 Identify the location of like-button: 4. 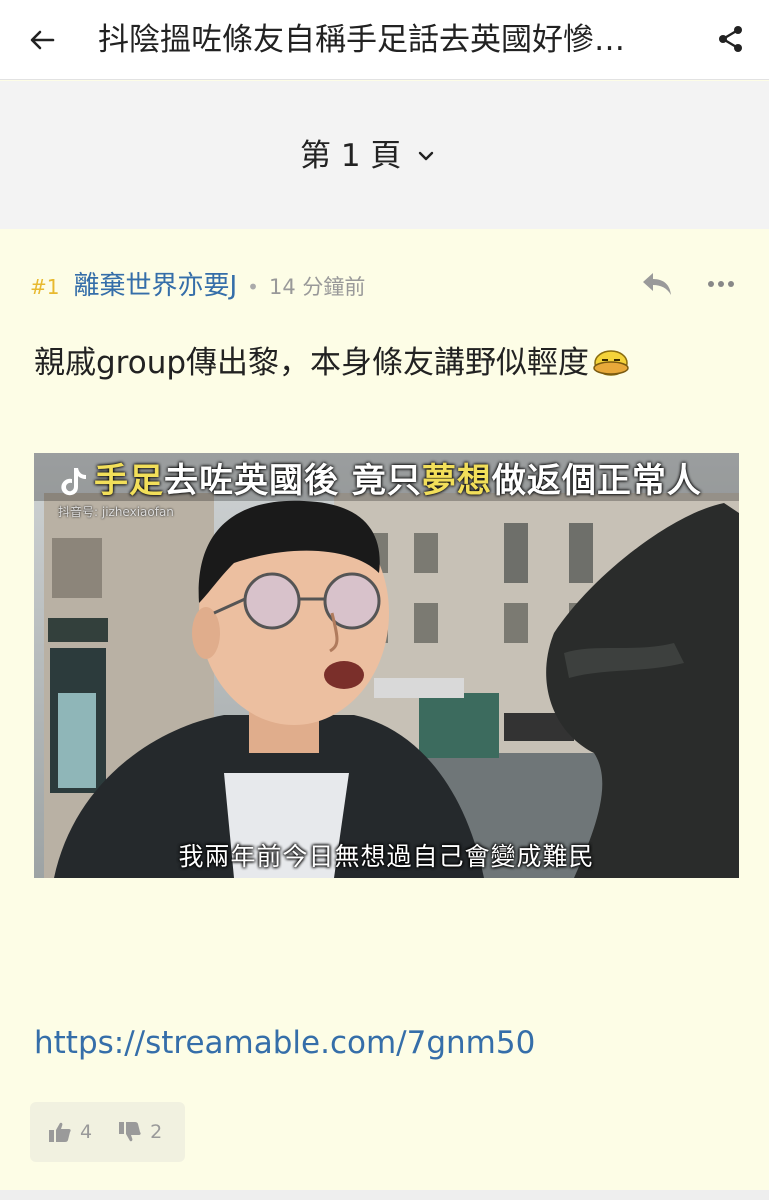
(70, 1132).